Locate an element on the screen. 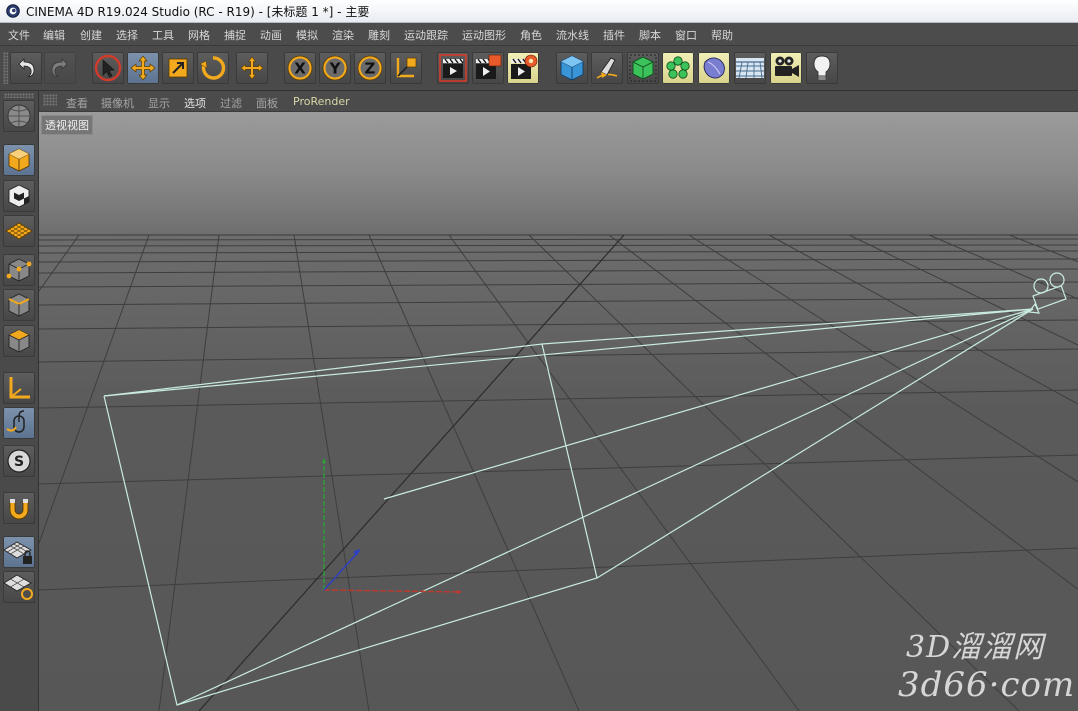 The image size is (1078, 711). menu-snap: 捕捉 is located at coordinates (235, 35).